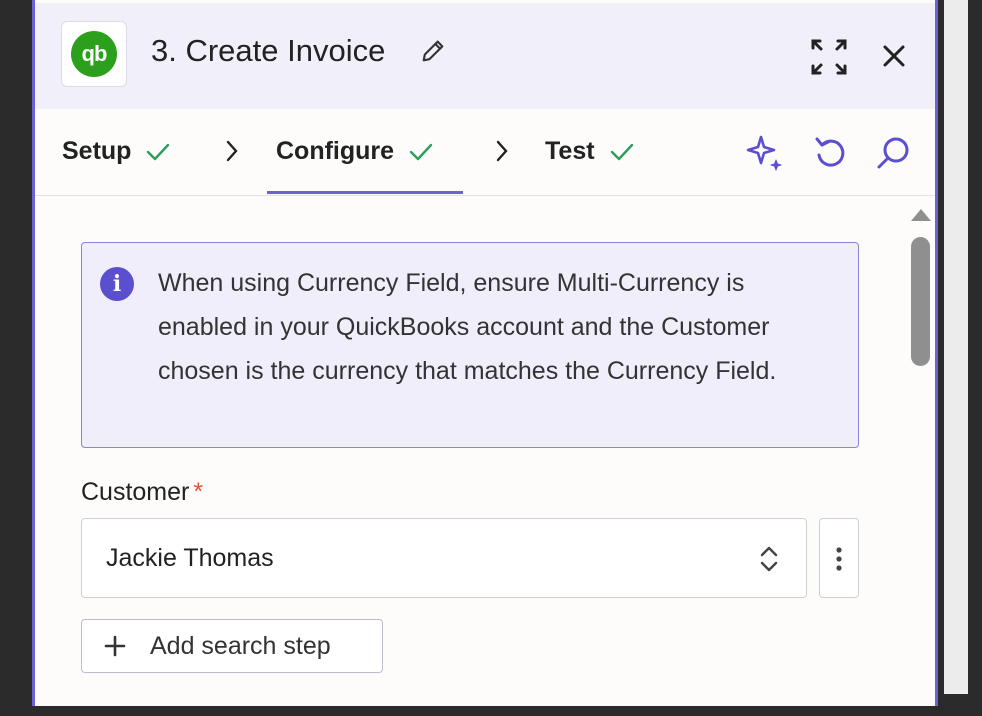 The image size is (982, 716). Describe the element at coordinates (198, 492) in the screenshot. I see `required-marker: *` at that location.